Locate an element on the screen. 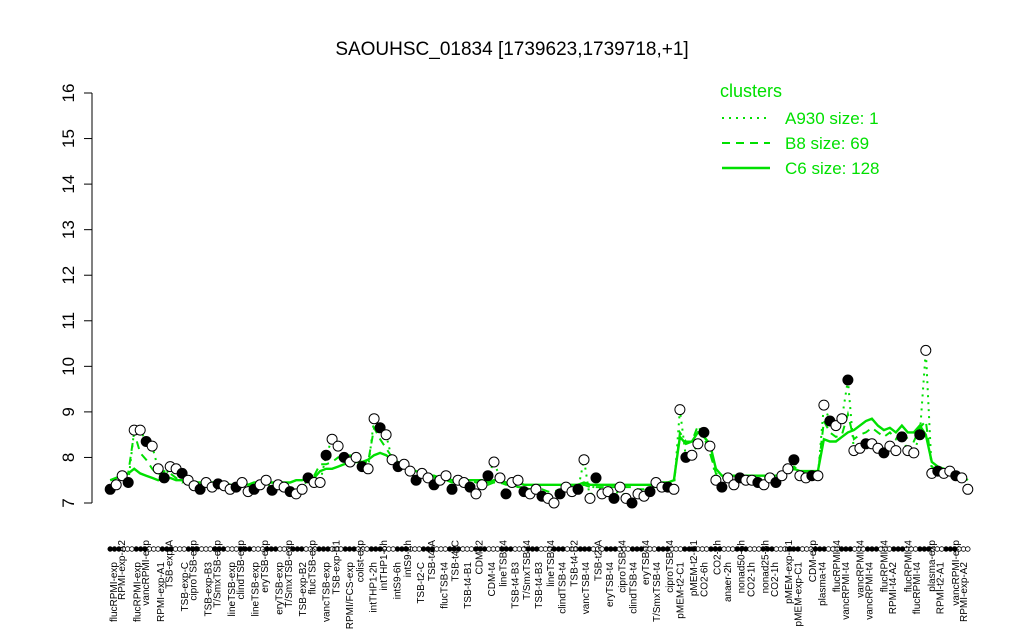 This screenshot has width=1024, height=640. x-tick-label: vancTSB-t4 is located at coordinates (586, 588).